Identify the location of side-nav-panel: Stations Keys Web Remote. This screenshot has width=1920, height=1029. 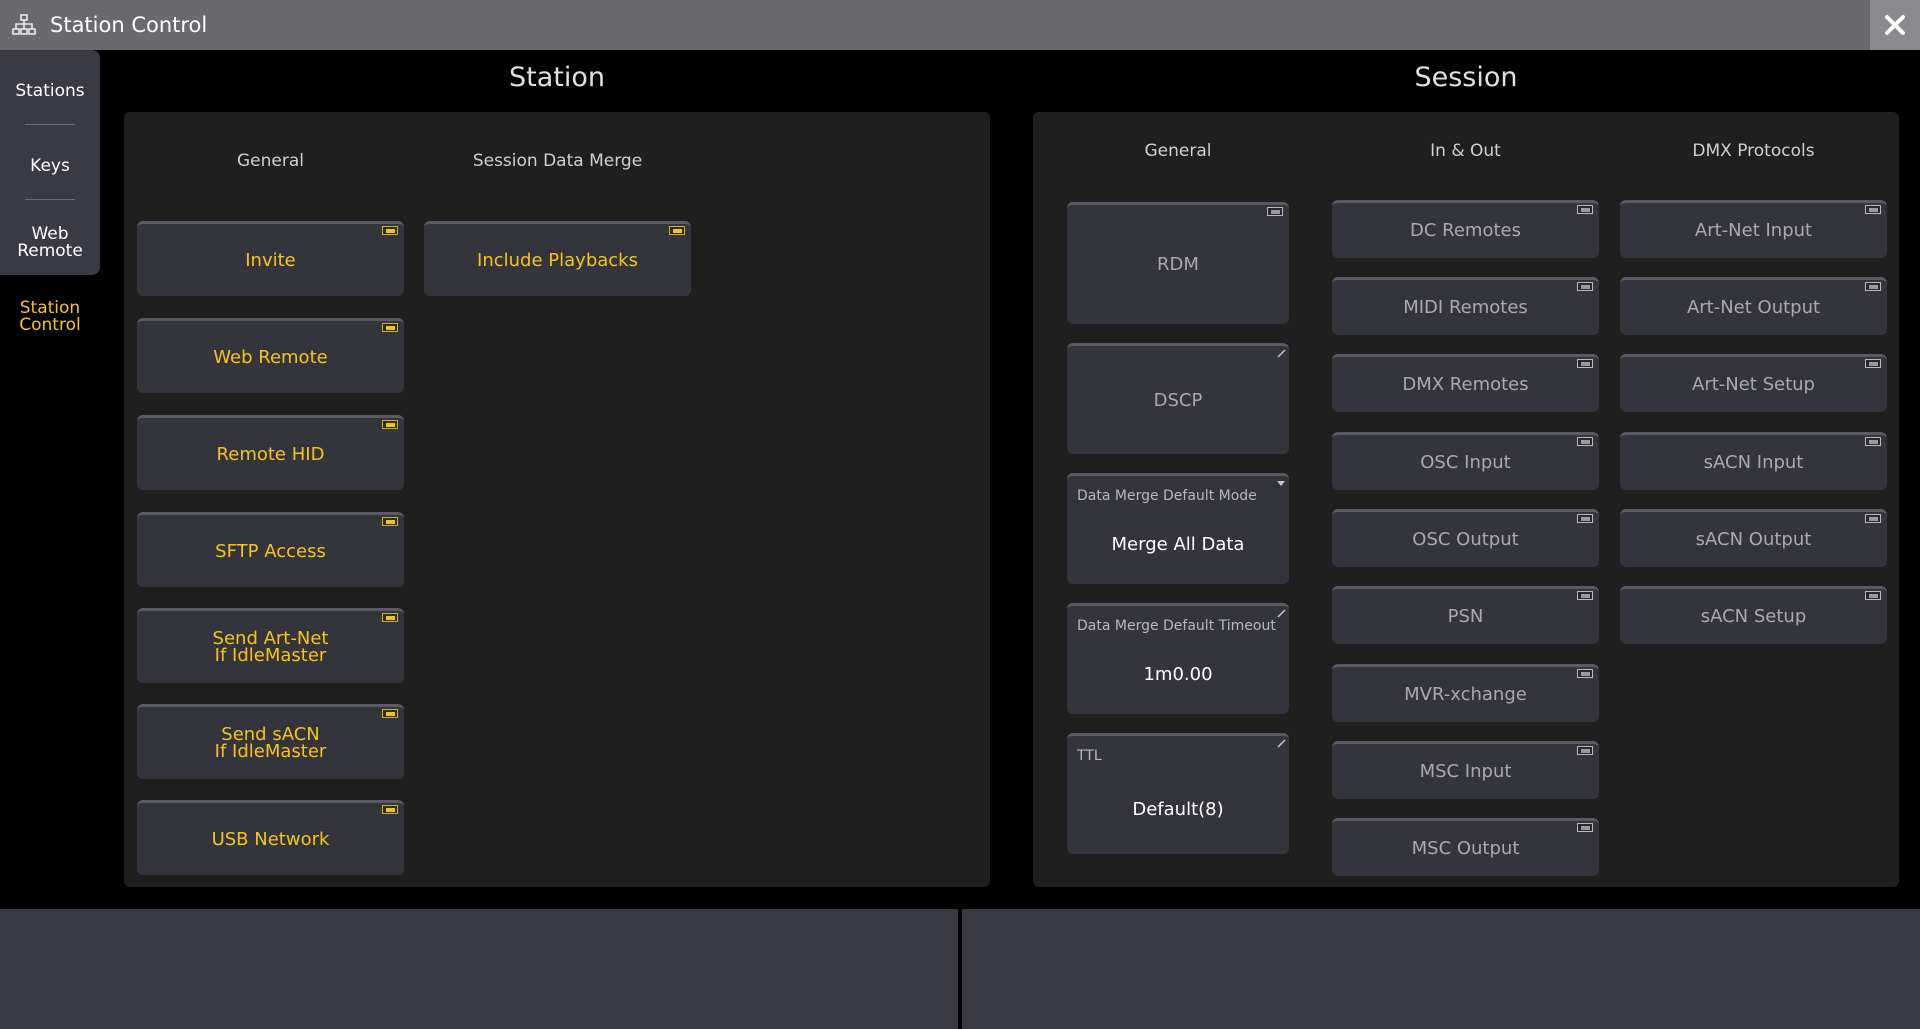
(50, 162).